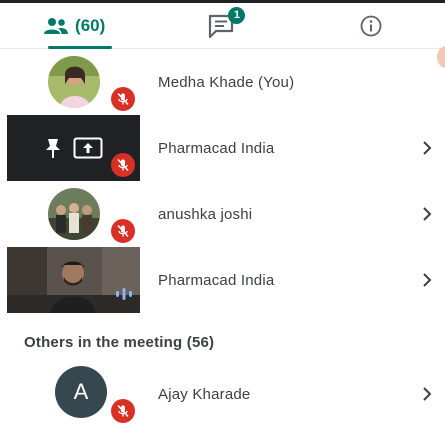 Image resolution: width=445 pixels, height=430 pixels. I want to click on others-section-title: Others in the meeting (56), so click(119, 342).